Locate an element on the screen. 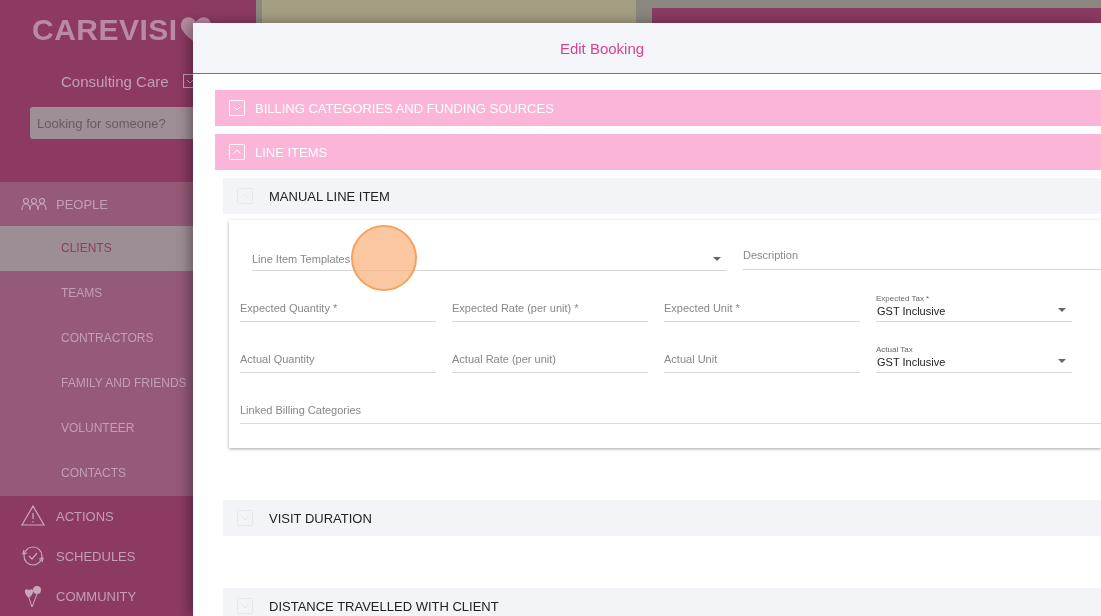 The image size is (1101, 616). people-icon is located at coordinates (34, 204).